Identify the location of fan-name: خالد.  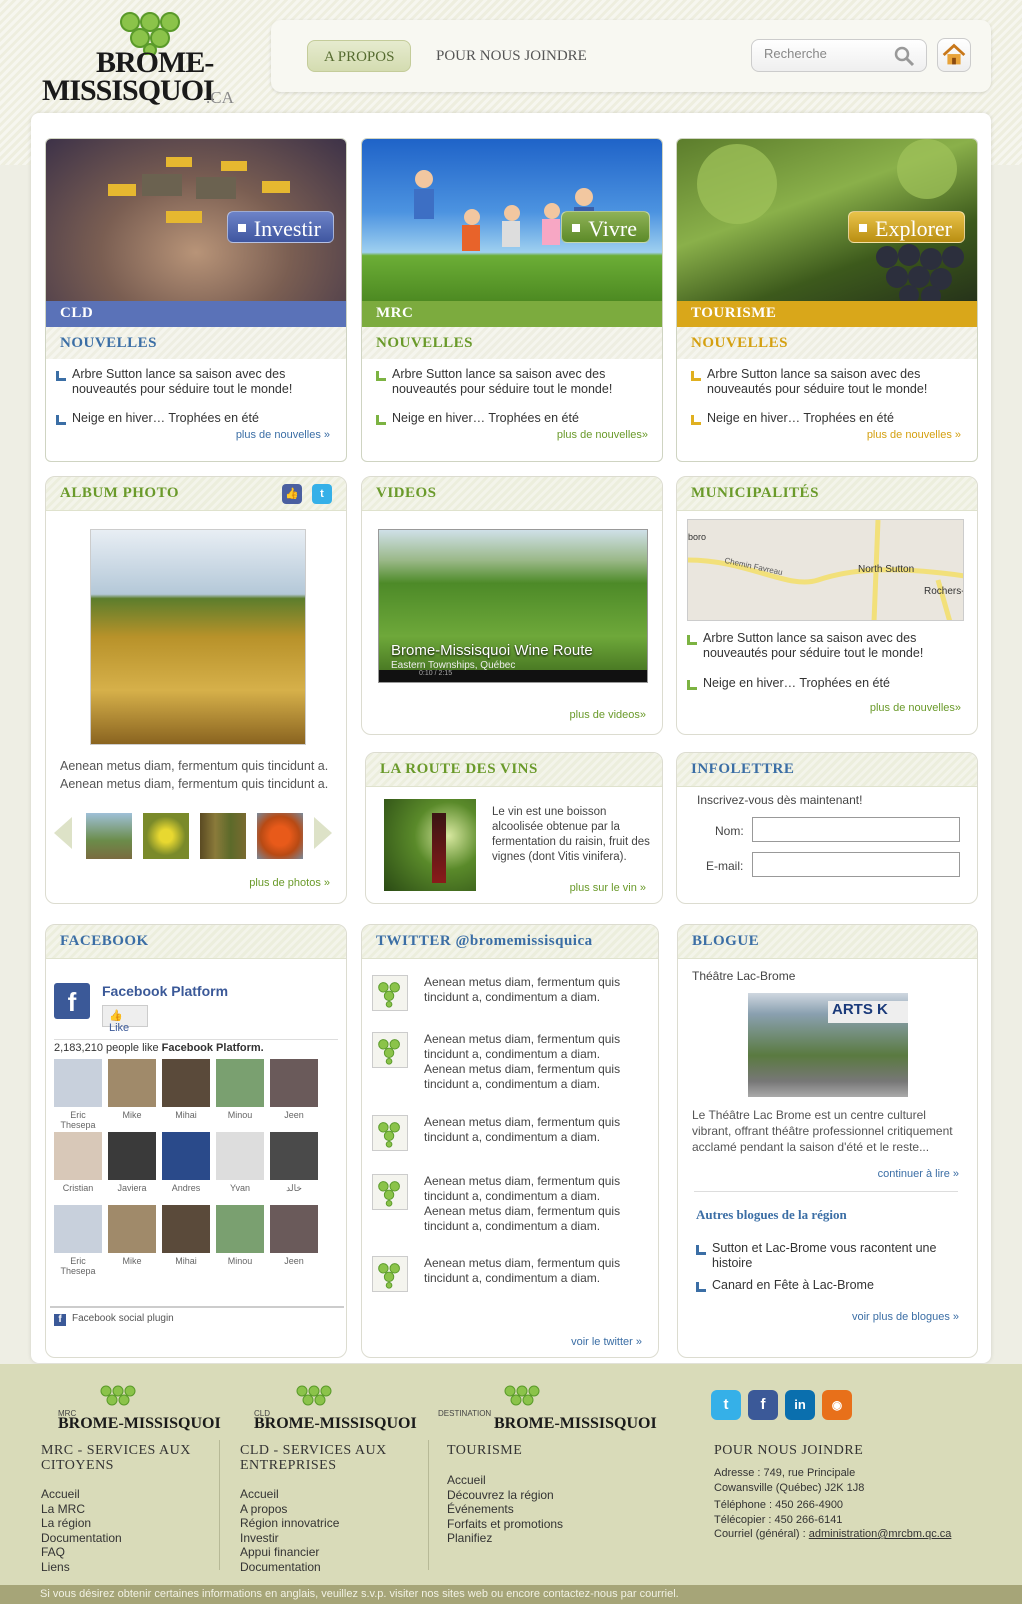
(294, 1188).